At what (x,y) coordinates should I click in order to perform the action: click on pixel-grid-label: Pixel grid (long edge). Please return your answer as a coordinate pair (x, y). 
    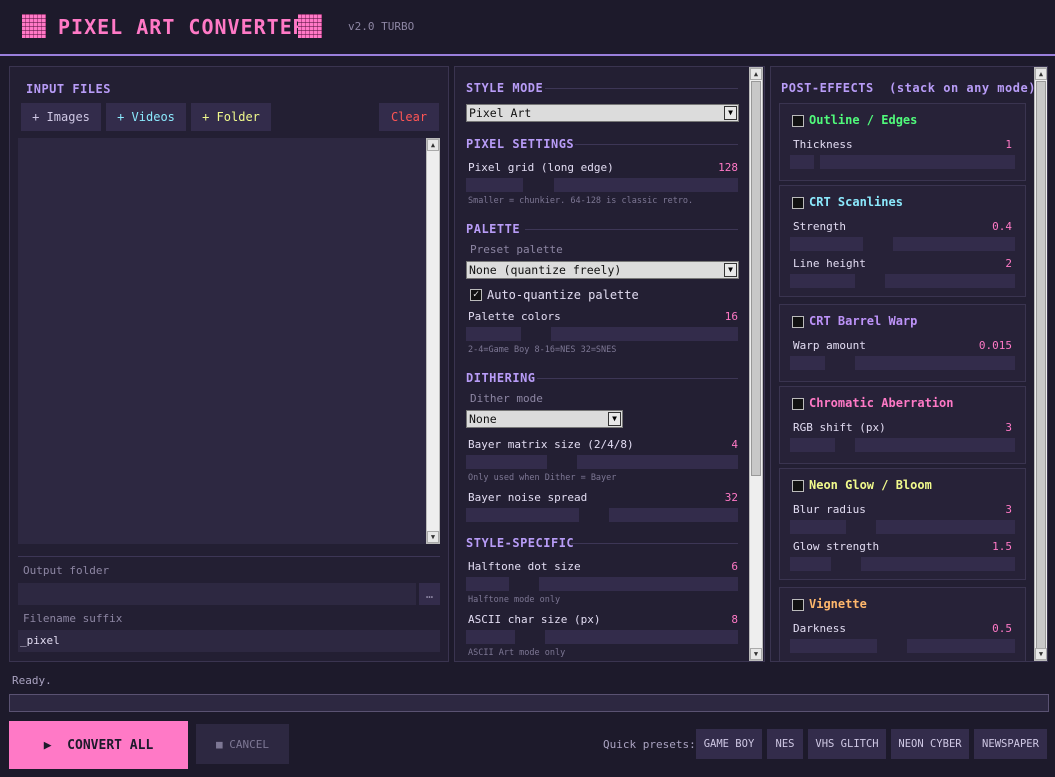
    Looking at the image, I should click on (541, 167).